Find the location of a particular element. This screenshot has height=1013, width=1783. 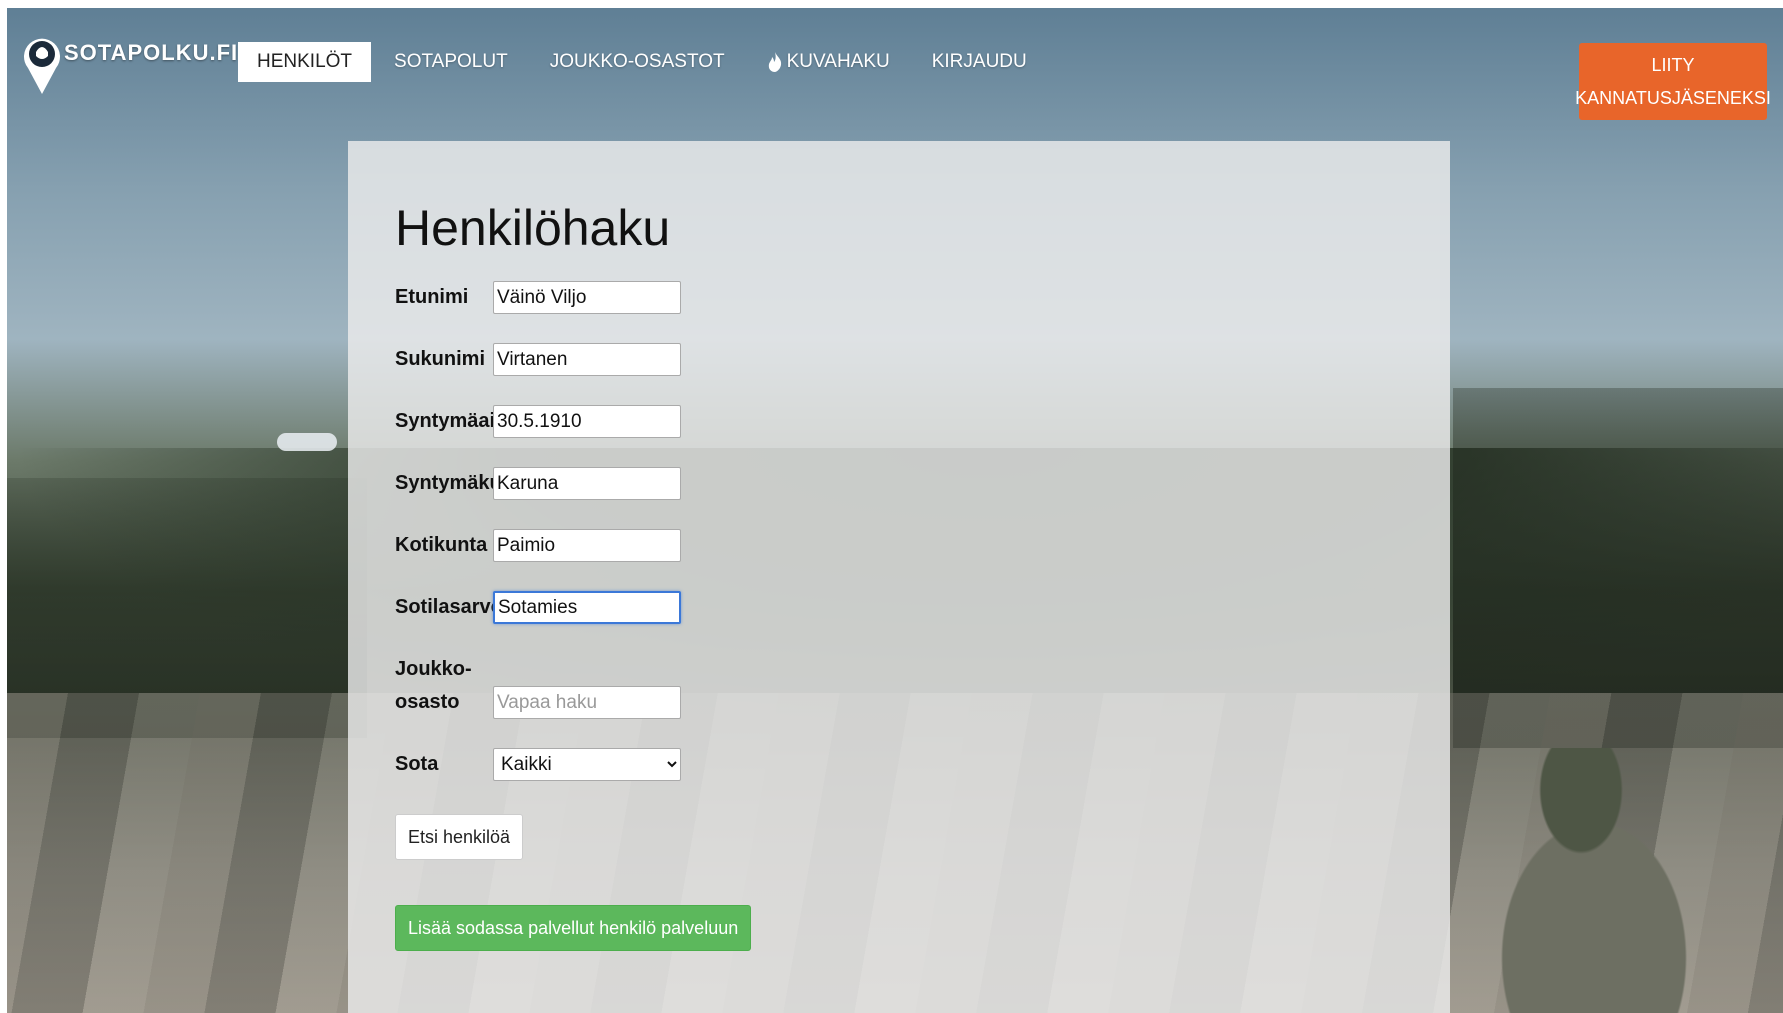

sotilasarvo-label: Sotilasarvo is located at coordinates (444, 607).